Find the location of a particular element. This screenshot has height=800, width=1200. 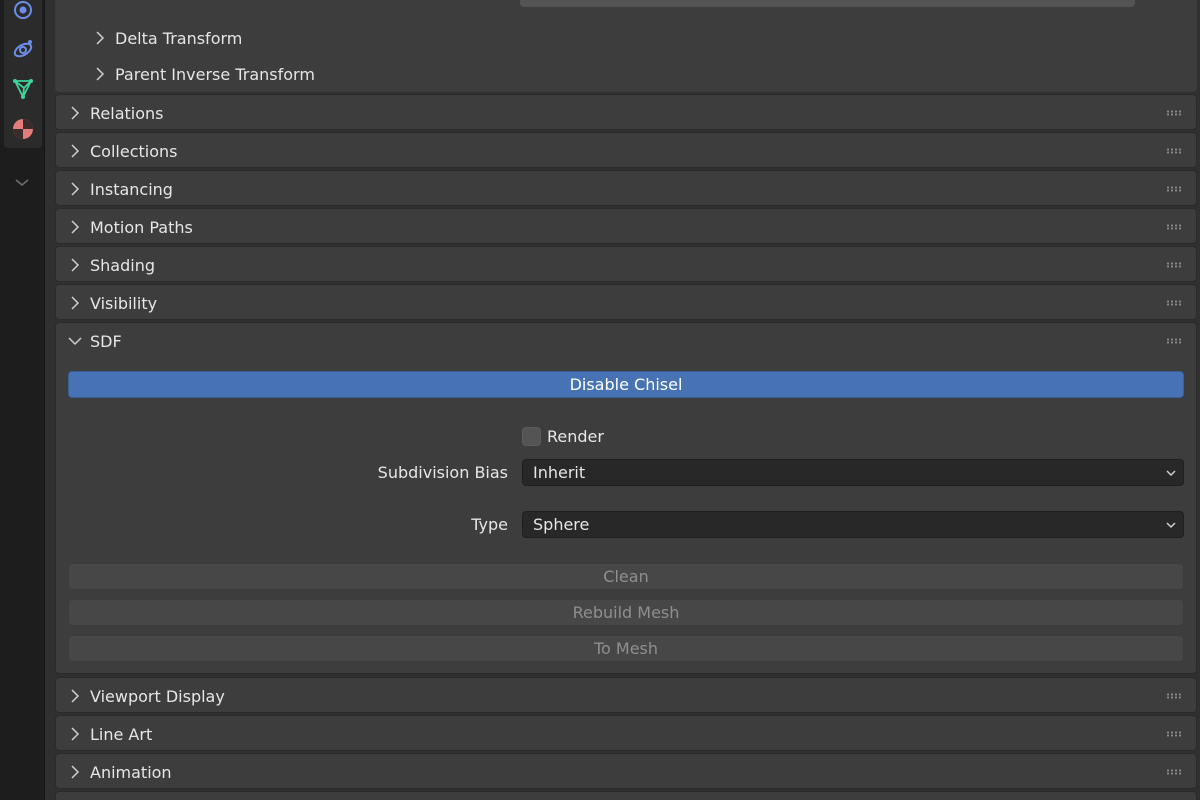

panel-header: Shading is located at coordinates (626, 265).